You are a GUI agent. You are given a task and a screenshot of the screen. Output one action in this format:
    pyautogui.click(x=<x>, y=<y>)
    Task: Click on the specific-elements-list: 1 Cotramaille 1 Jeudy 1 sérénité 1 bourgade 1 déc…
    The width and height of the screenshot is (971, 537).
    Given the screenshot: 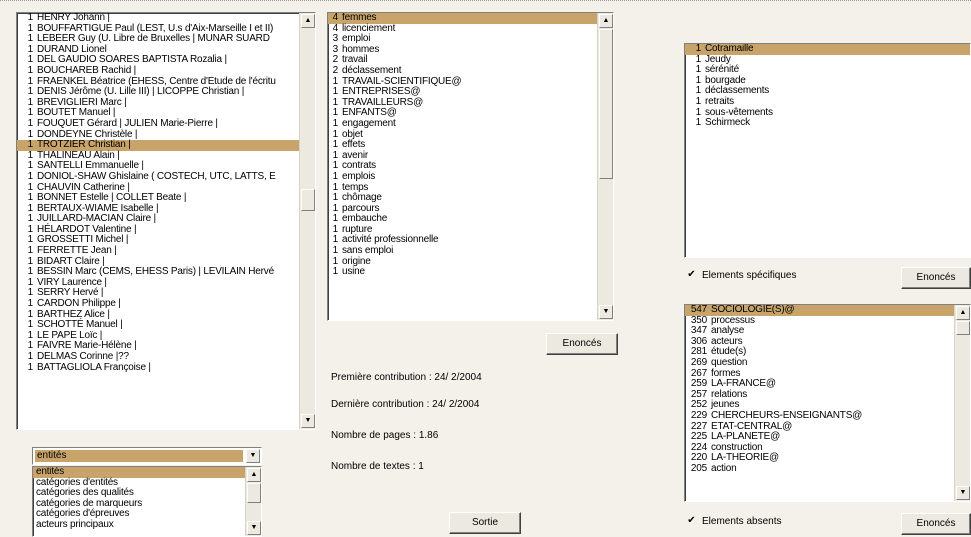 What is the action you would take?
    pyautogui.click(x=827, y=150)
    